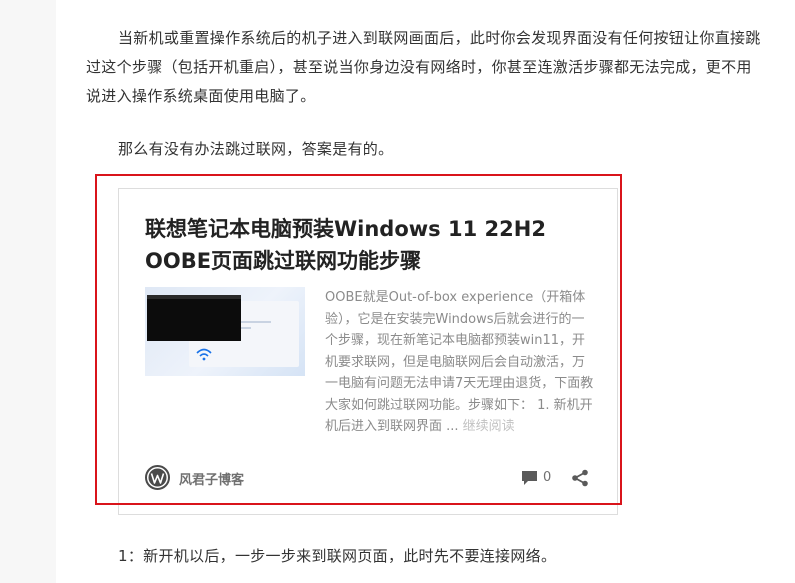 Image resolution: width=795 pixels, height=583 pixels. I want to click on article-paragraph: 那么有没有办法跳过联网，答案是有的。, so click(256, 149).